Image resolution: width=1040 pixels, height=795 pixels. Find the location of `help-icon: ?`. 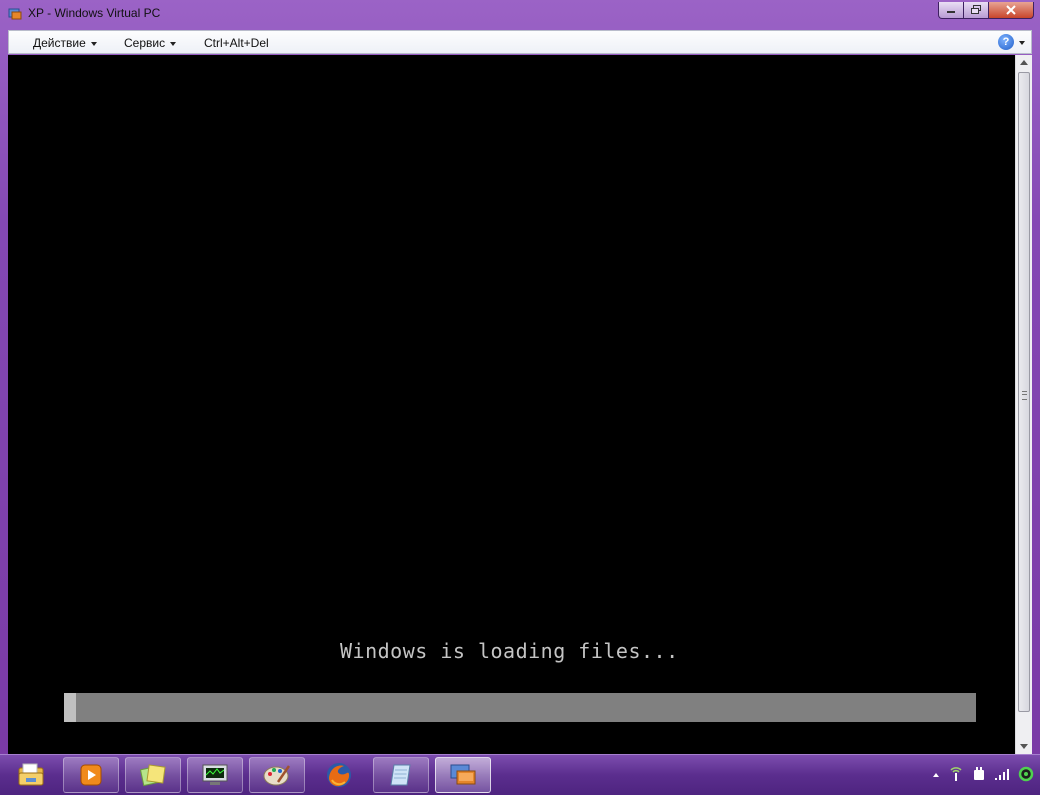

help-icon: ? is located at coordinates (1006, 42).